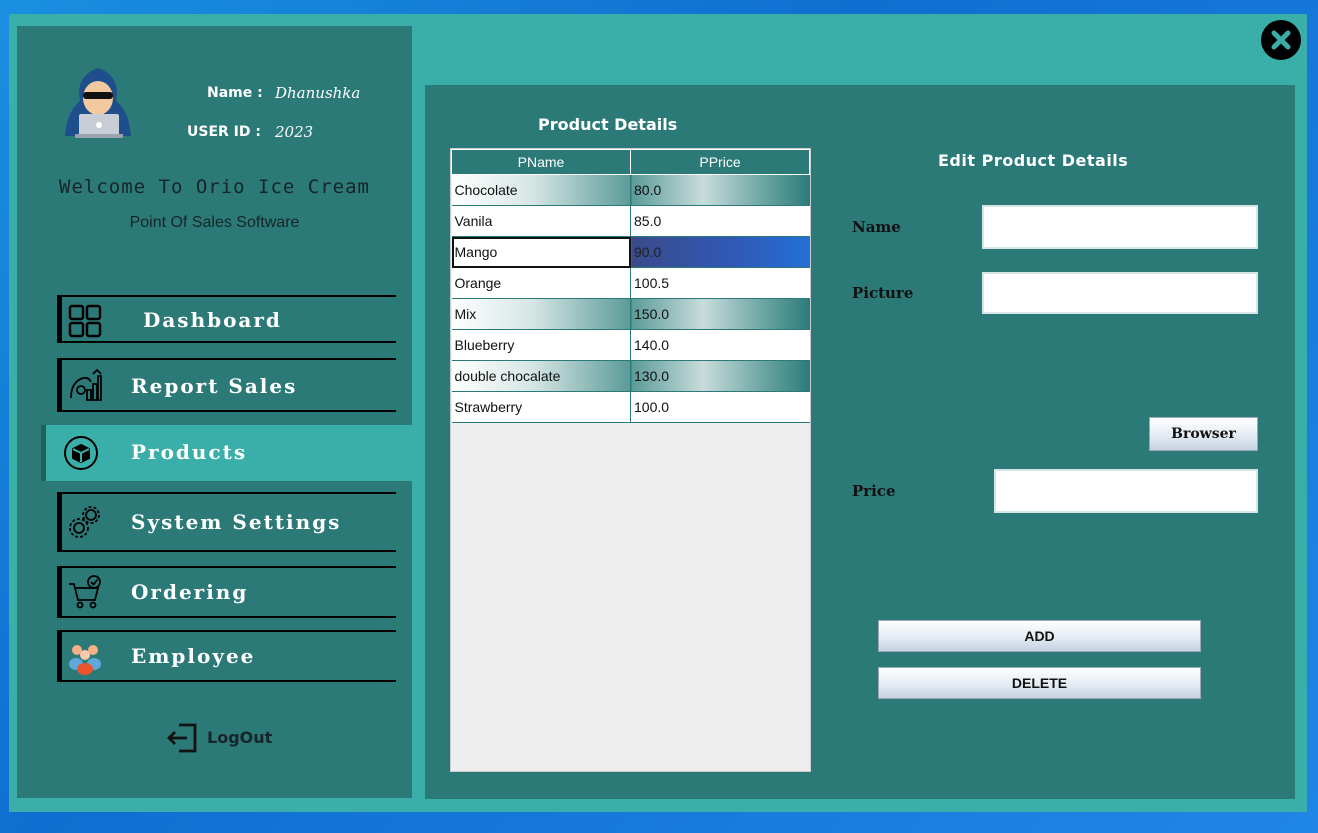 The height and width of the screenshot is (833, 1318). Describe the element at coordinates (212, 320) in the screenshot. I see `nav-dashboard-label: Dashboard` at that location.